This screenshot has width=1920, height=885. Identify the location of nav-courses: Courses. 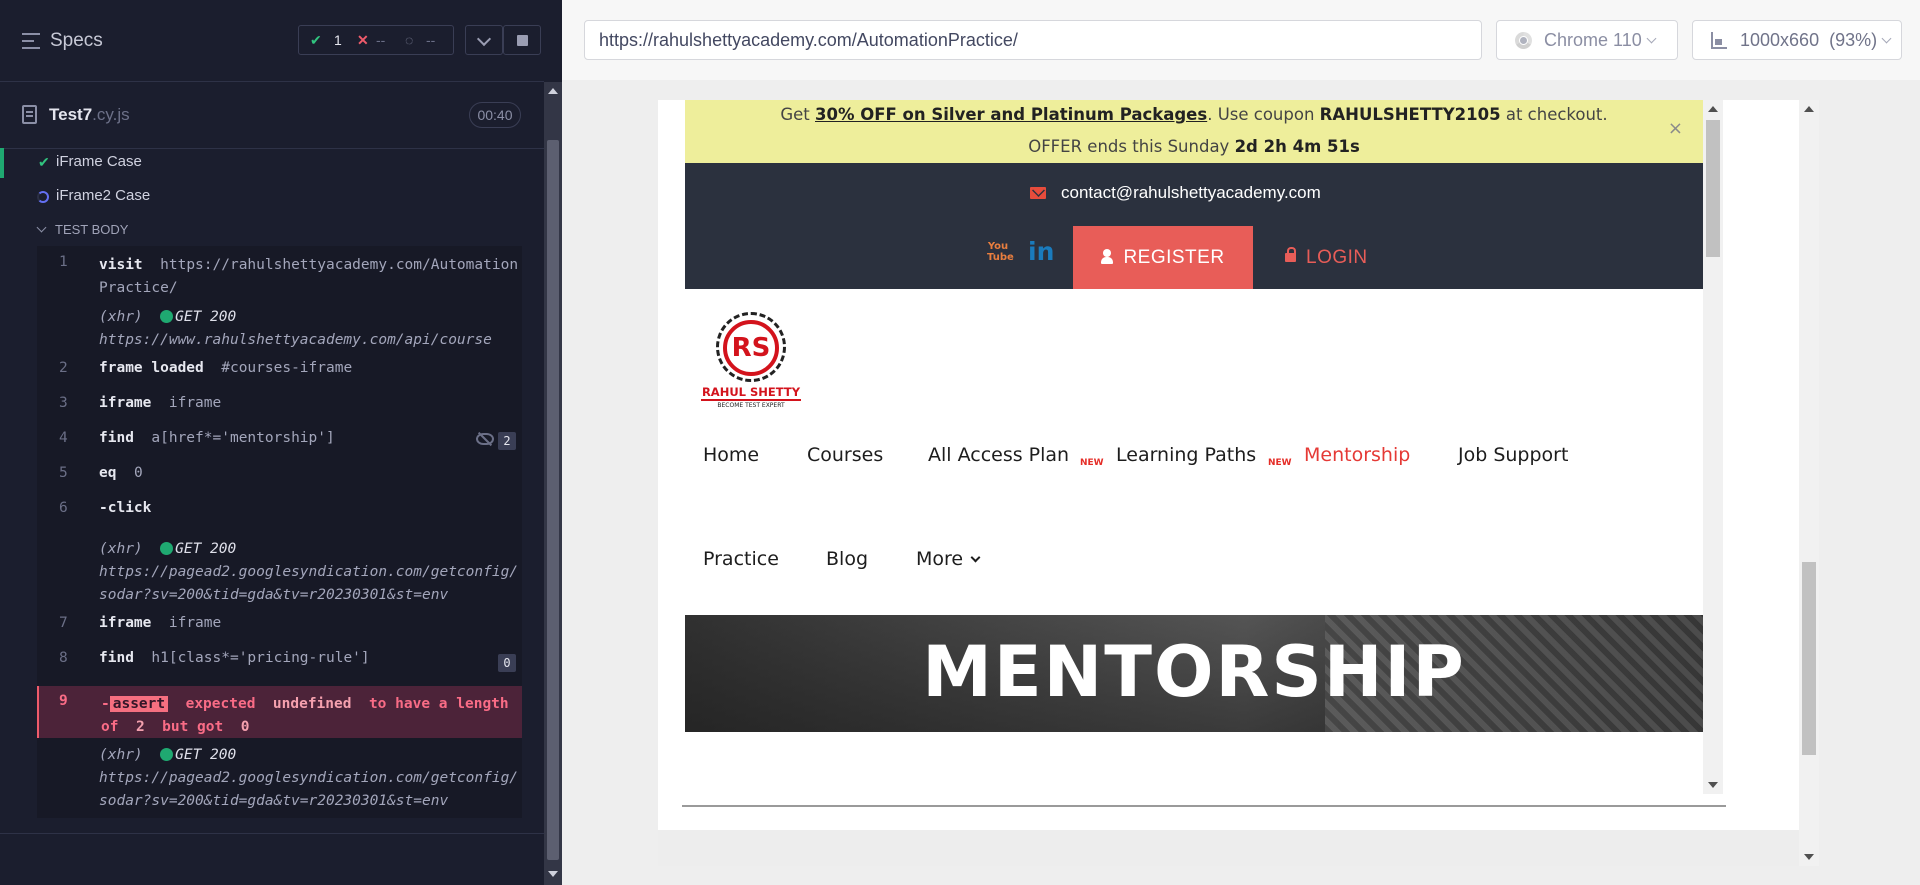
(845, 455).